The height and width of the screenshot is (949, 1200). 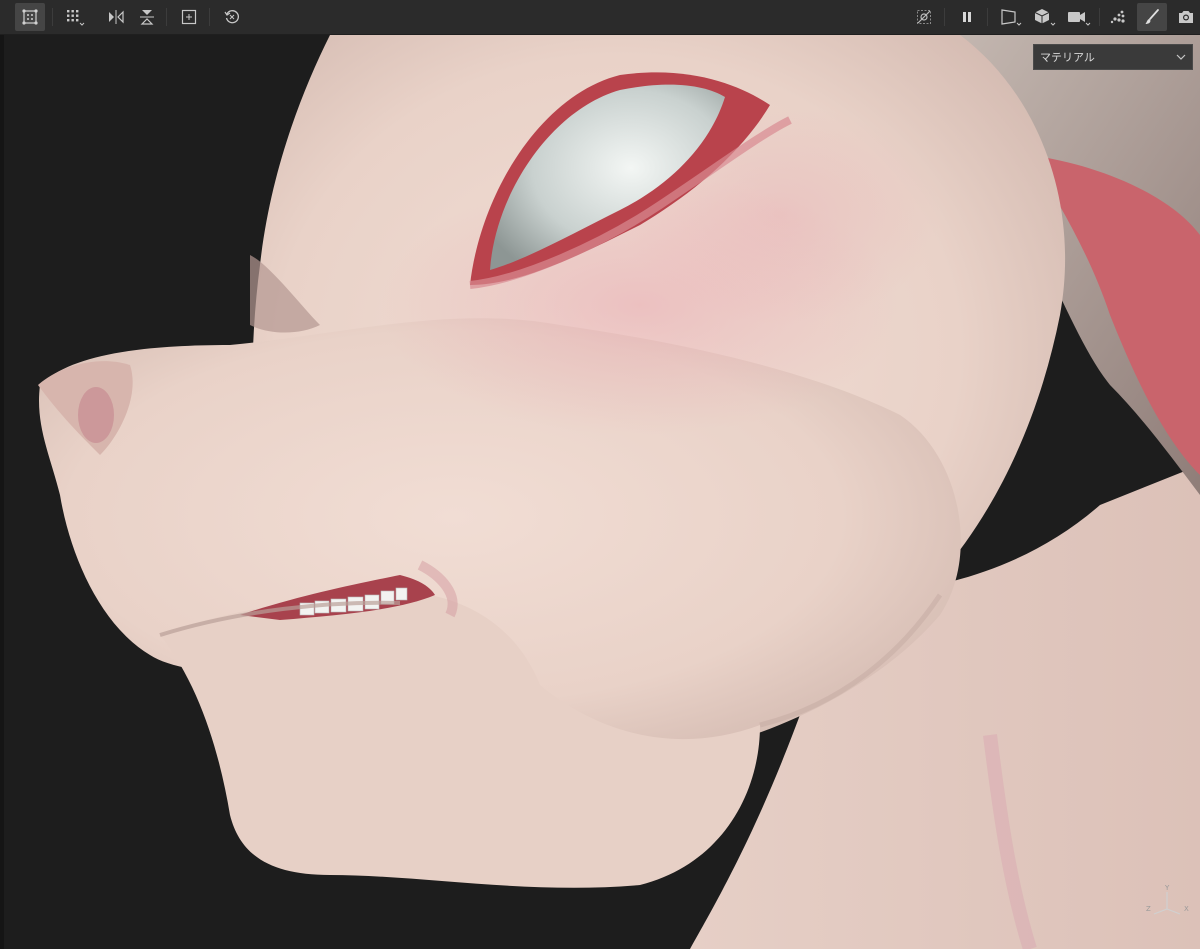 I want to click on cube-icon, so click(x=1045, y=17).